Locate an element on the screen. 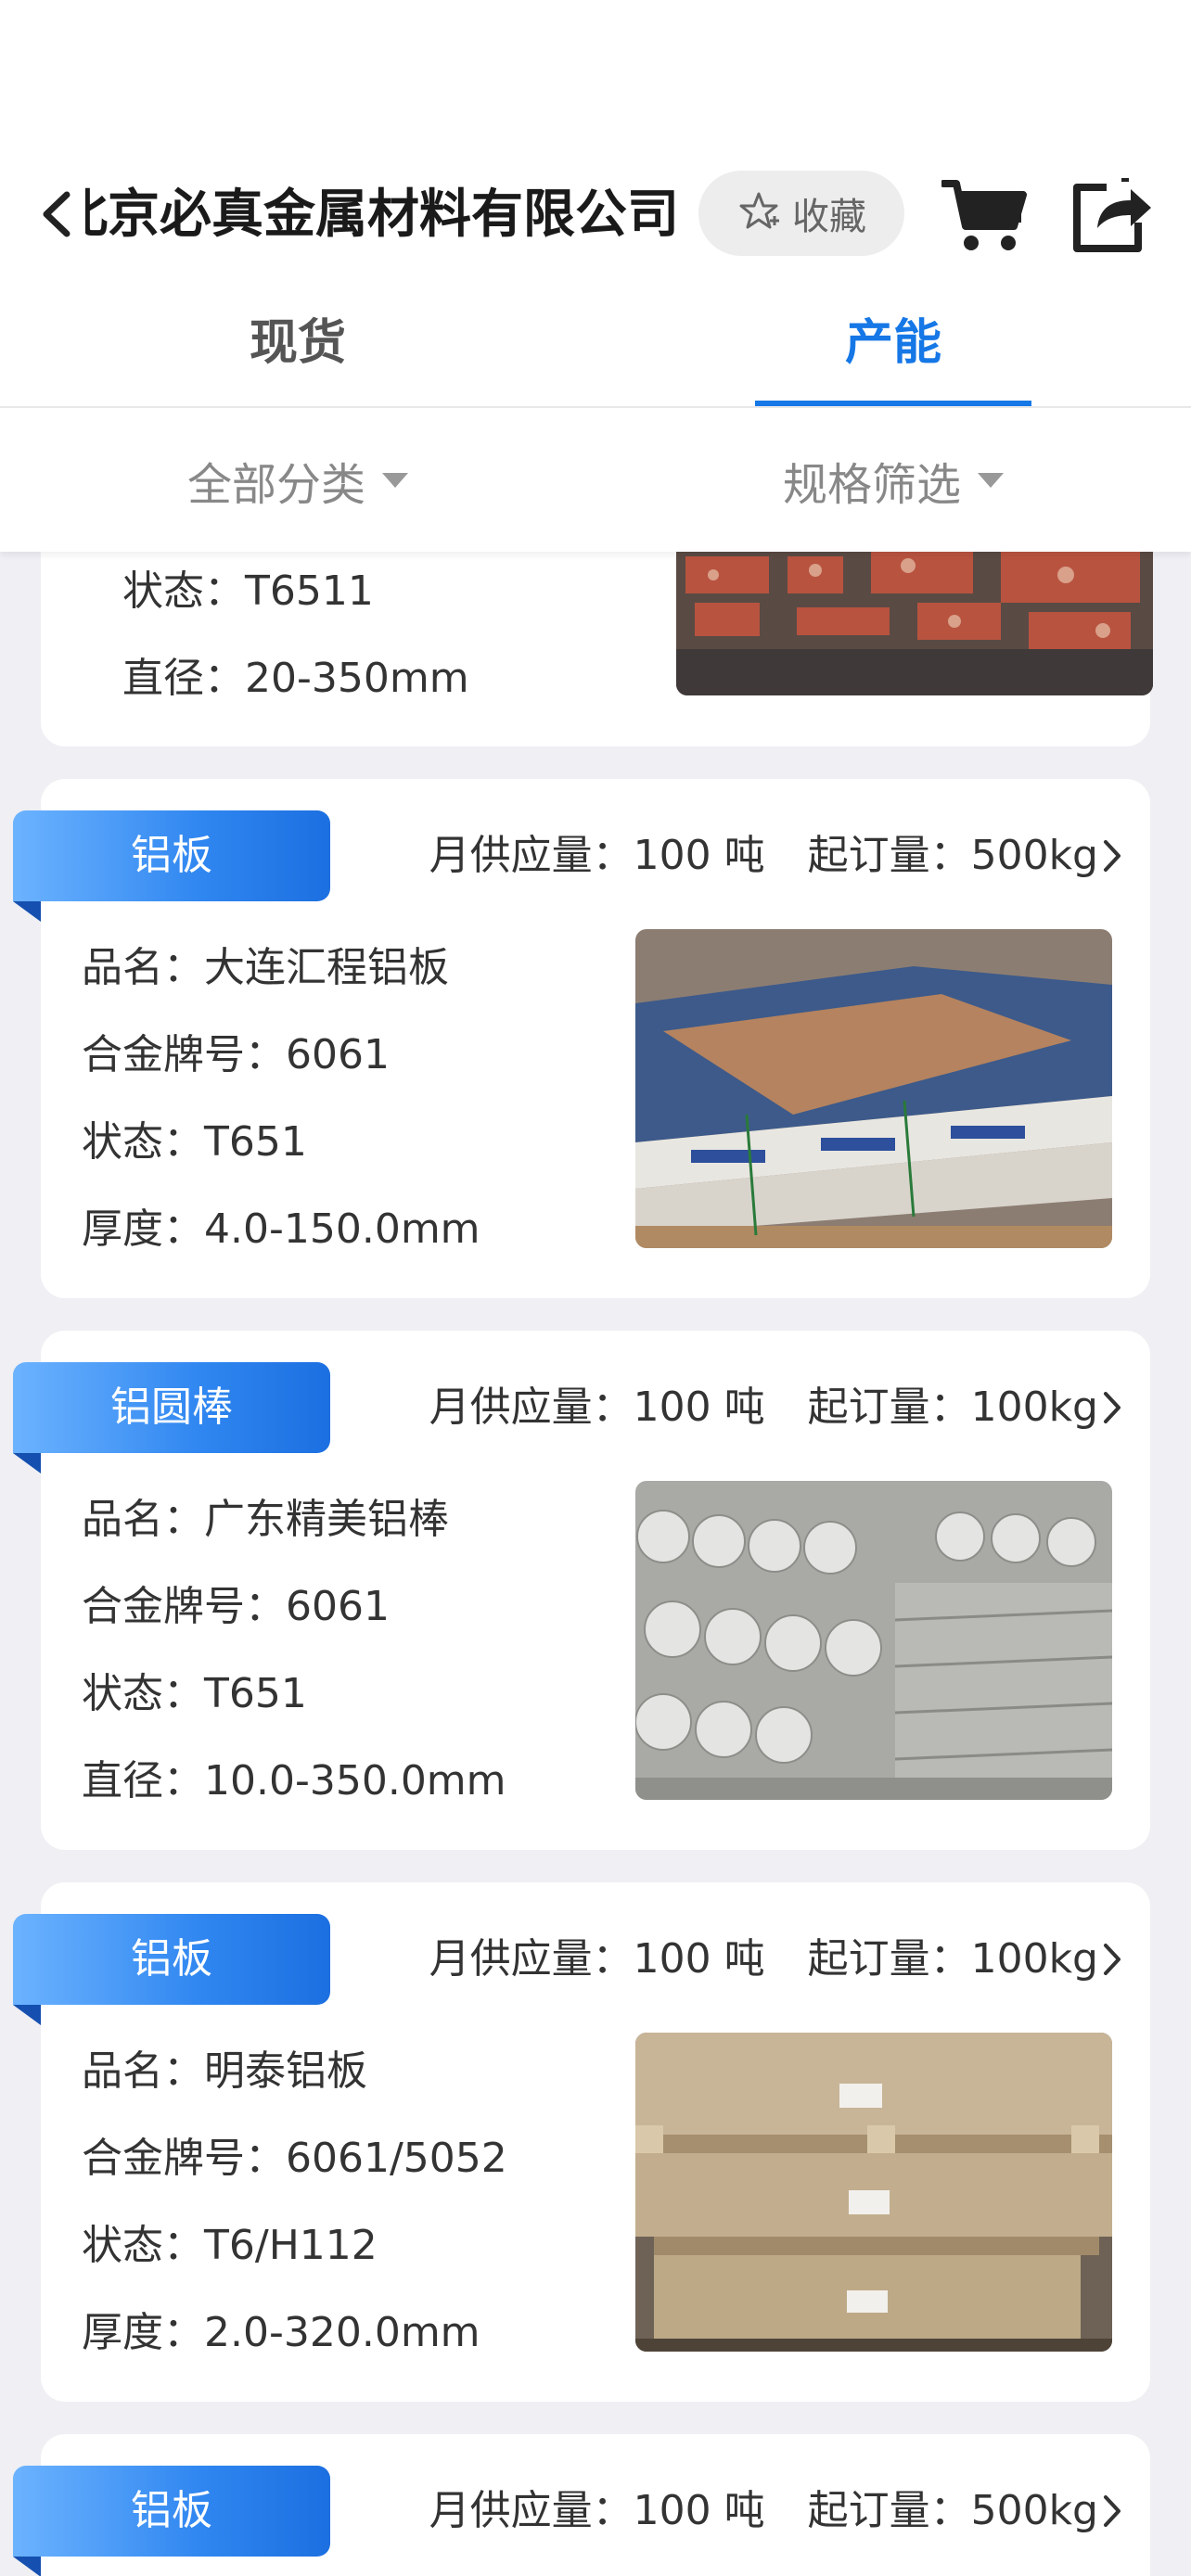  nav-bar: 北京必真金属材料有限公司 收藏 is located at coordinates (595, 215).